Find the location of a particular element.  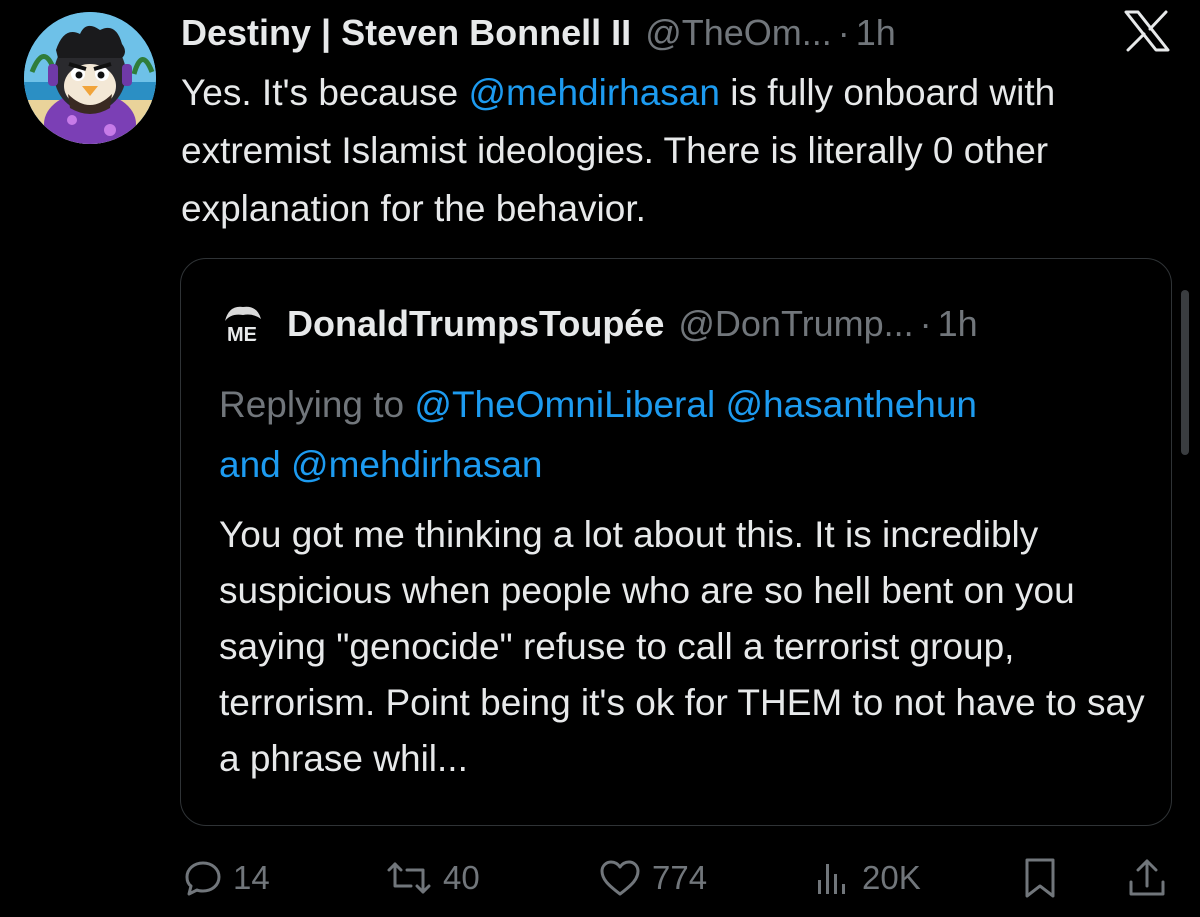

x-logo-icon is located at coordinates (1147, 31).